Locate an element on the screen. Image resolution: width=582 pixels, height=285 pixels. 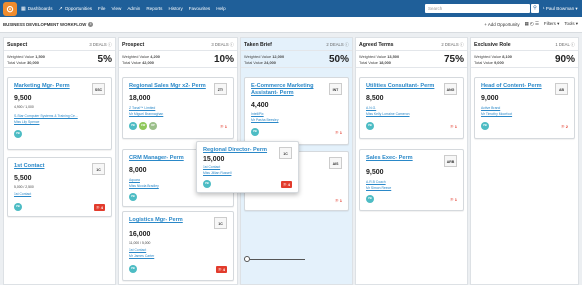
owner-avatar: CW is located at coordinates (143, 126).